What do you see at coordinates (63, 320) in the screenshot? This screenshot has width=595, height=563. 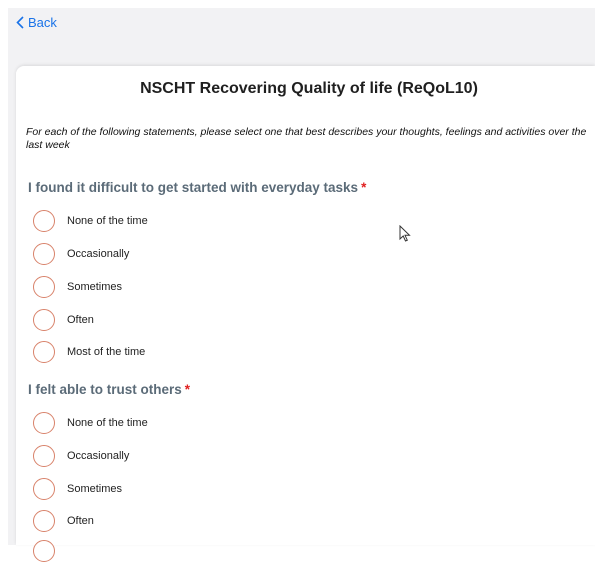 I see `q1-option-often: Often` at bounding box center [63, 320].